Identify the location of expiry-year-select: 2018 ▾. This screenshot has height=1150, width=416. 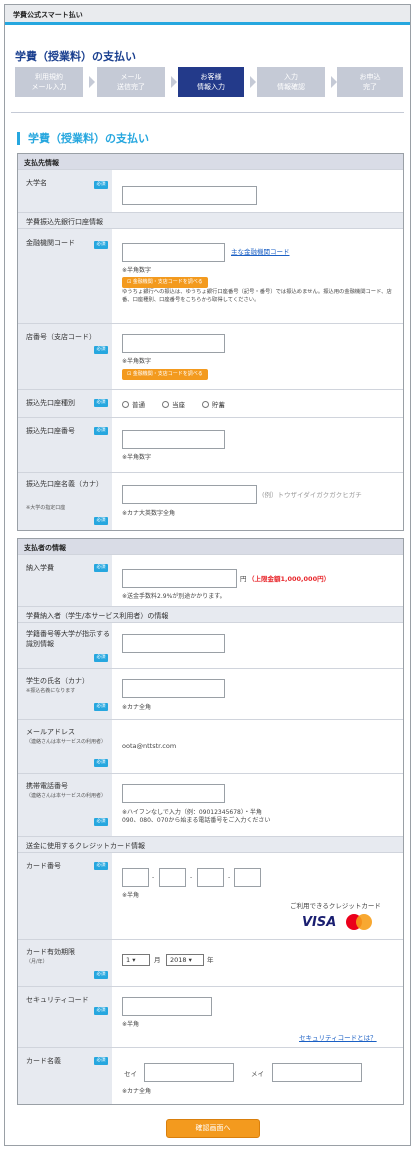
(185, 960).